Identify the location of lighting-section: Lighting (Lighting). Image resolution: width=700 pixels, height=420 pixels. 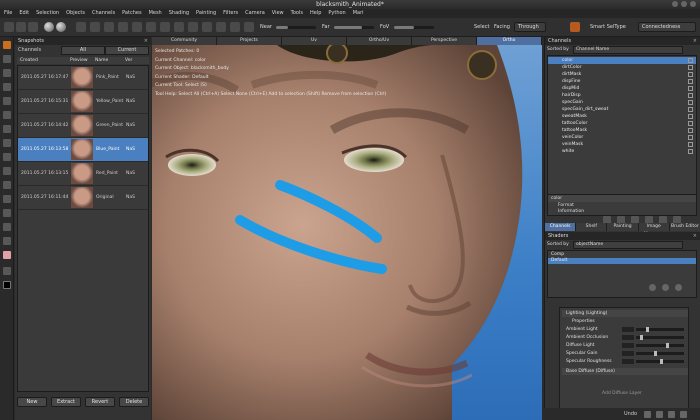
(625, 313).